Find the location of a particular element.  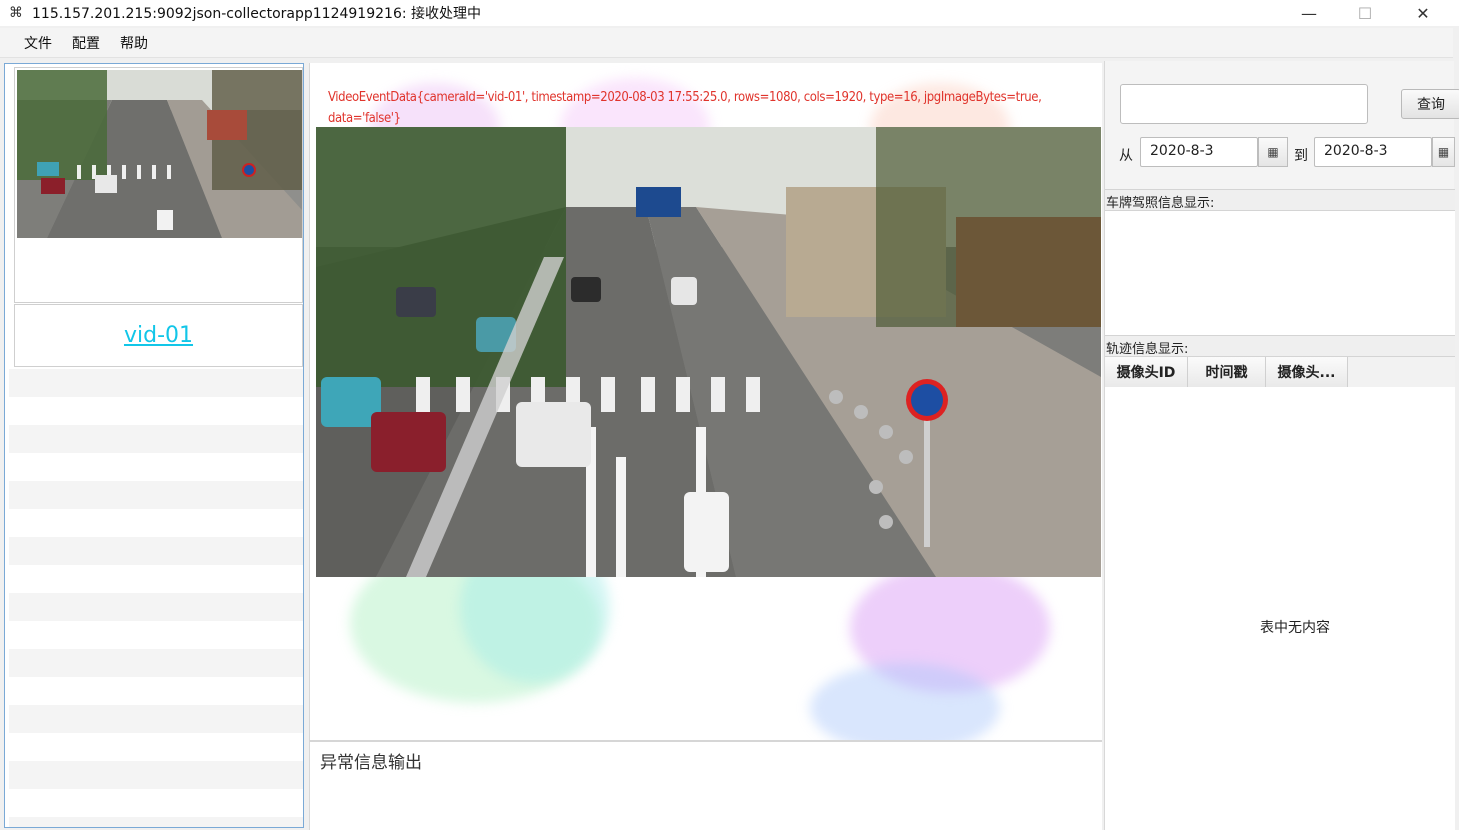

to-calendar-button: ▦ is located at coordinates (1443, 152).